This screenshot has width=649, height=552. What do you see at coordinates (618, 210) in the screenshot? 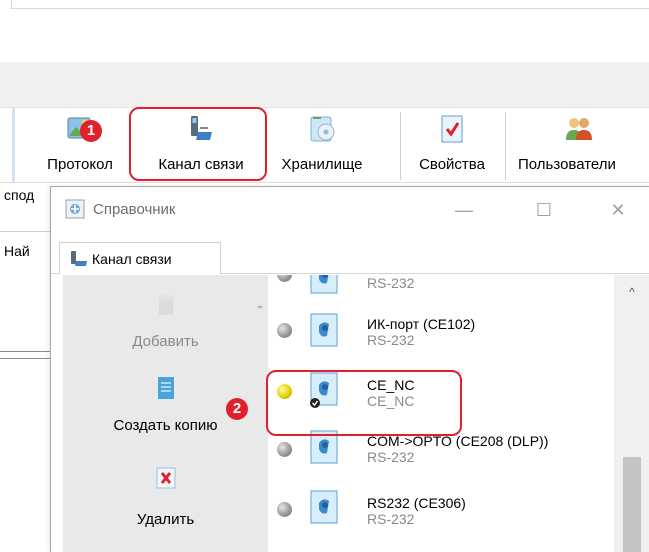
I see `close-button: ✕` at bounding box center [618, 210].